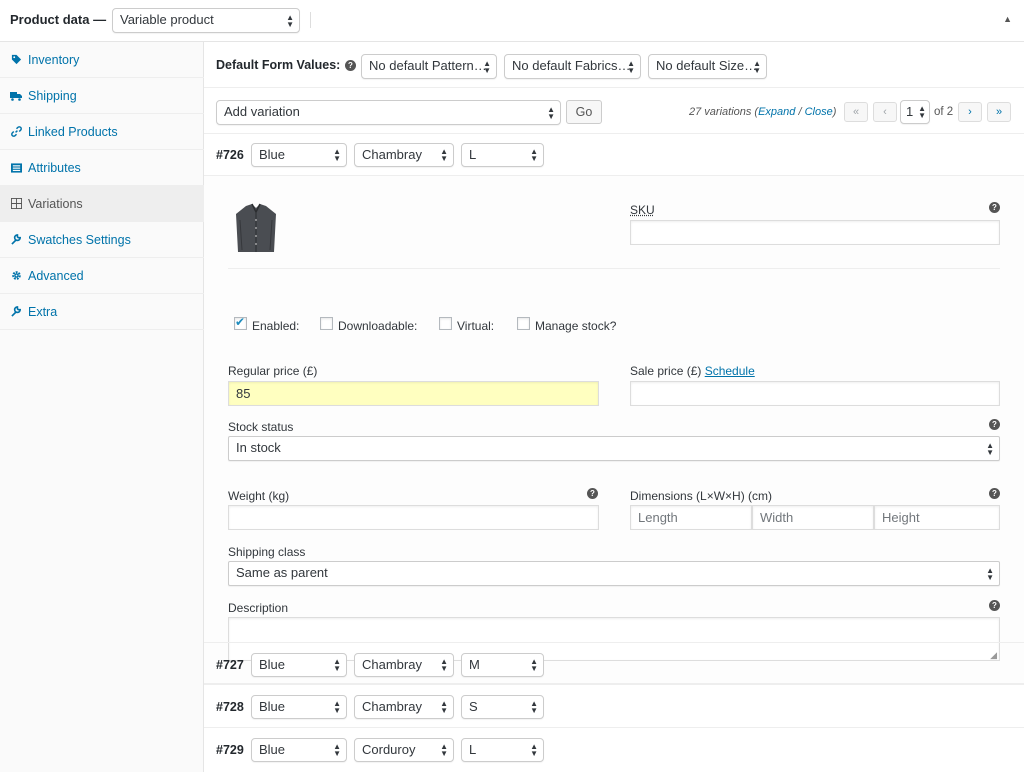 The image size is (1024, 772). What do you see at coordinates (413, 393) in the screenshot?
I see `regular-price-input: 85` at bounding box center [413, 393].